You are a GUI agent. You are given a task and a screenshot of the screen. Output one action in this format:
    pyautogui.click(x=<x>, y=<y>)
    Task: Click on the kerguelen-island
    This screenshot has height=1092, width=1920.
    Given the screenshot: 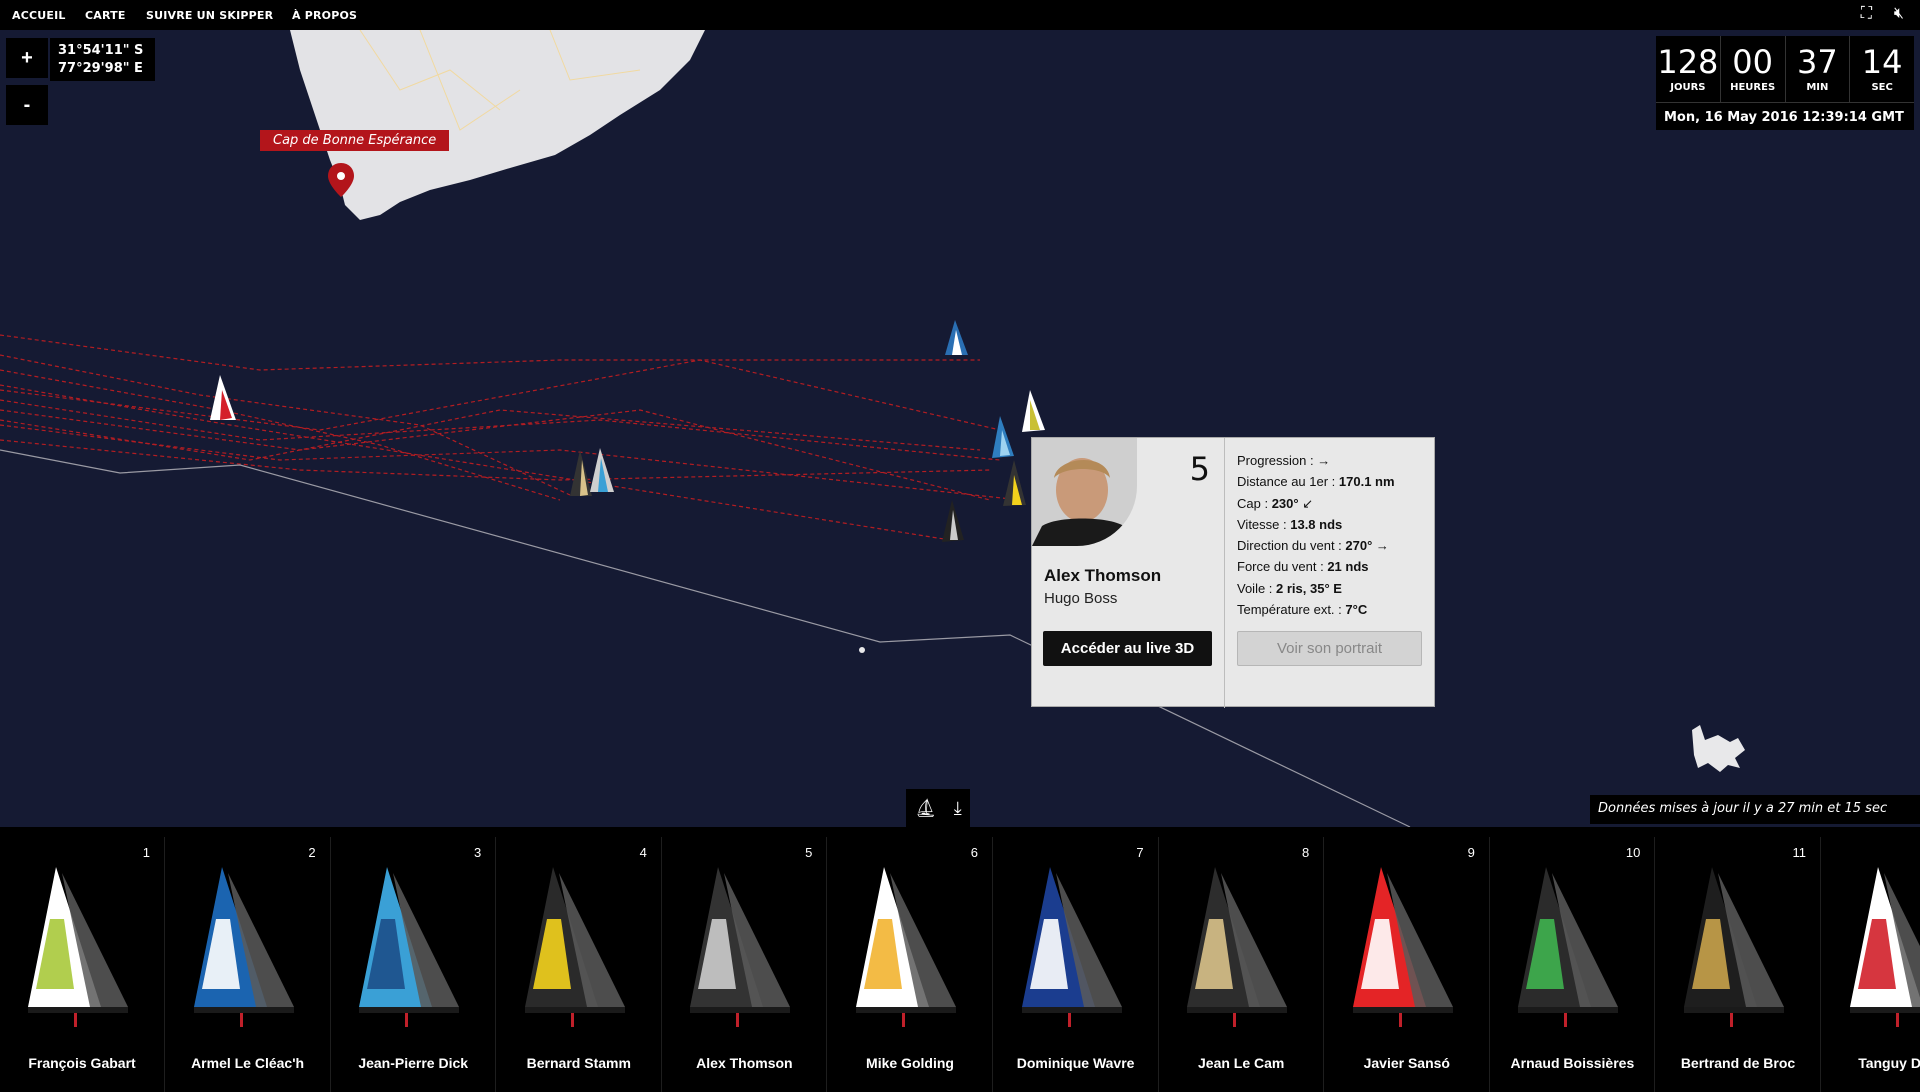 What is the action you would take?
    pyautogui.click(x=1718, y=748)
    